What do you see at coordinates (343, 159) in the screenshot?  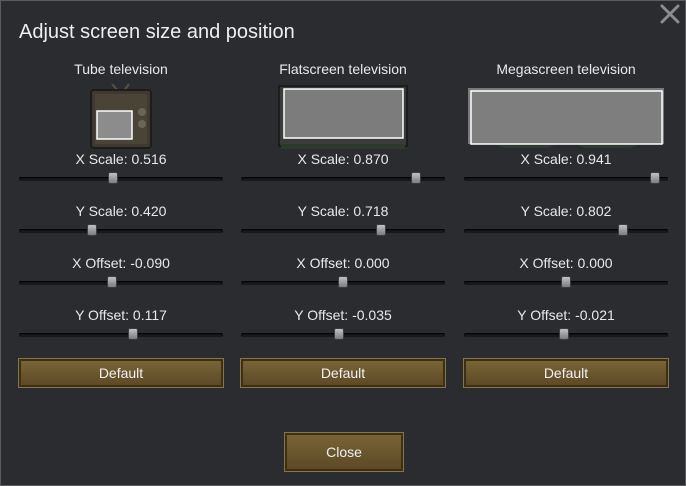 I see `x-scale-label: X Scale: 0.870` at bounding box center [343, 159].